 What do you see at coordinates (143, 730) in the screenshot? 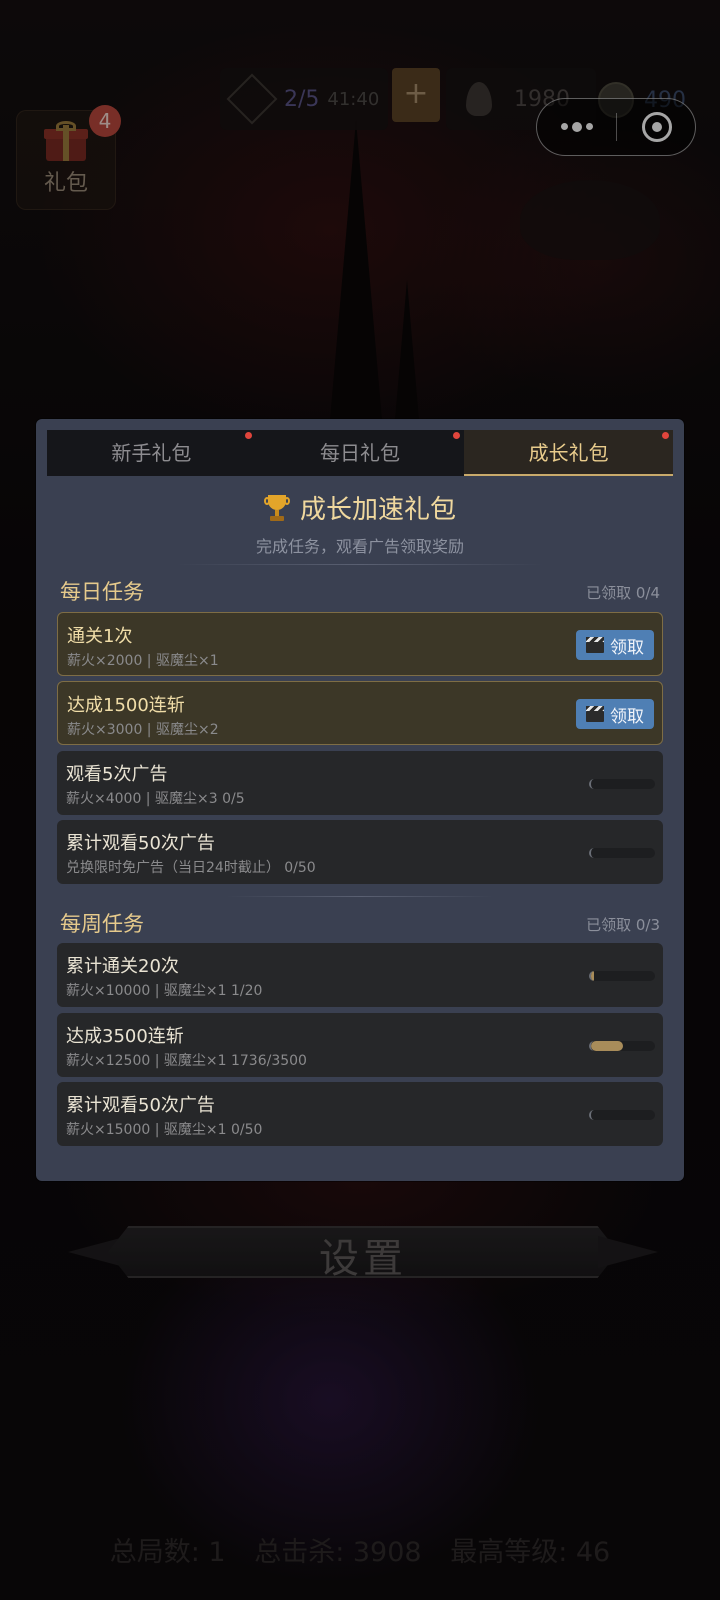
I see `task-reward: 薪火×3000 | 驱魔尘×2` at bounding box center [143, 730].